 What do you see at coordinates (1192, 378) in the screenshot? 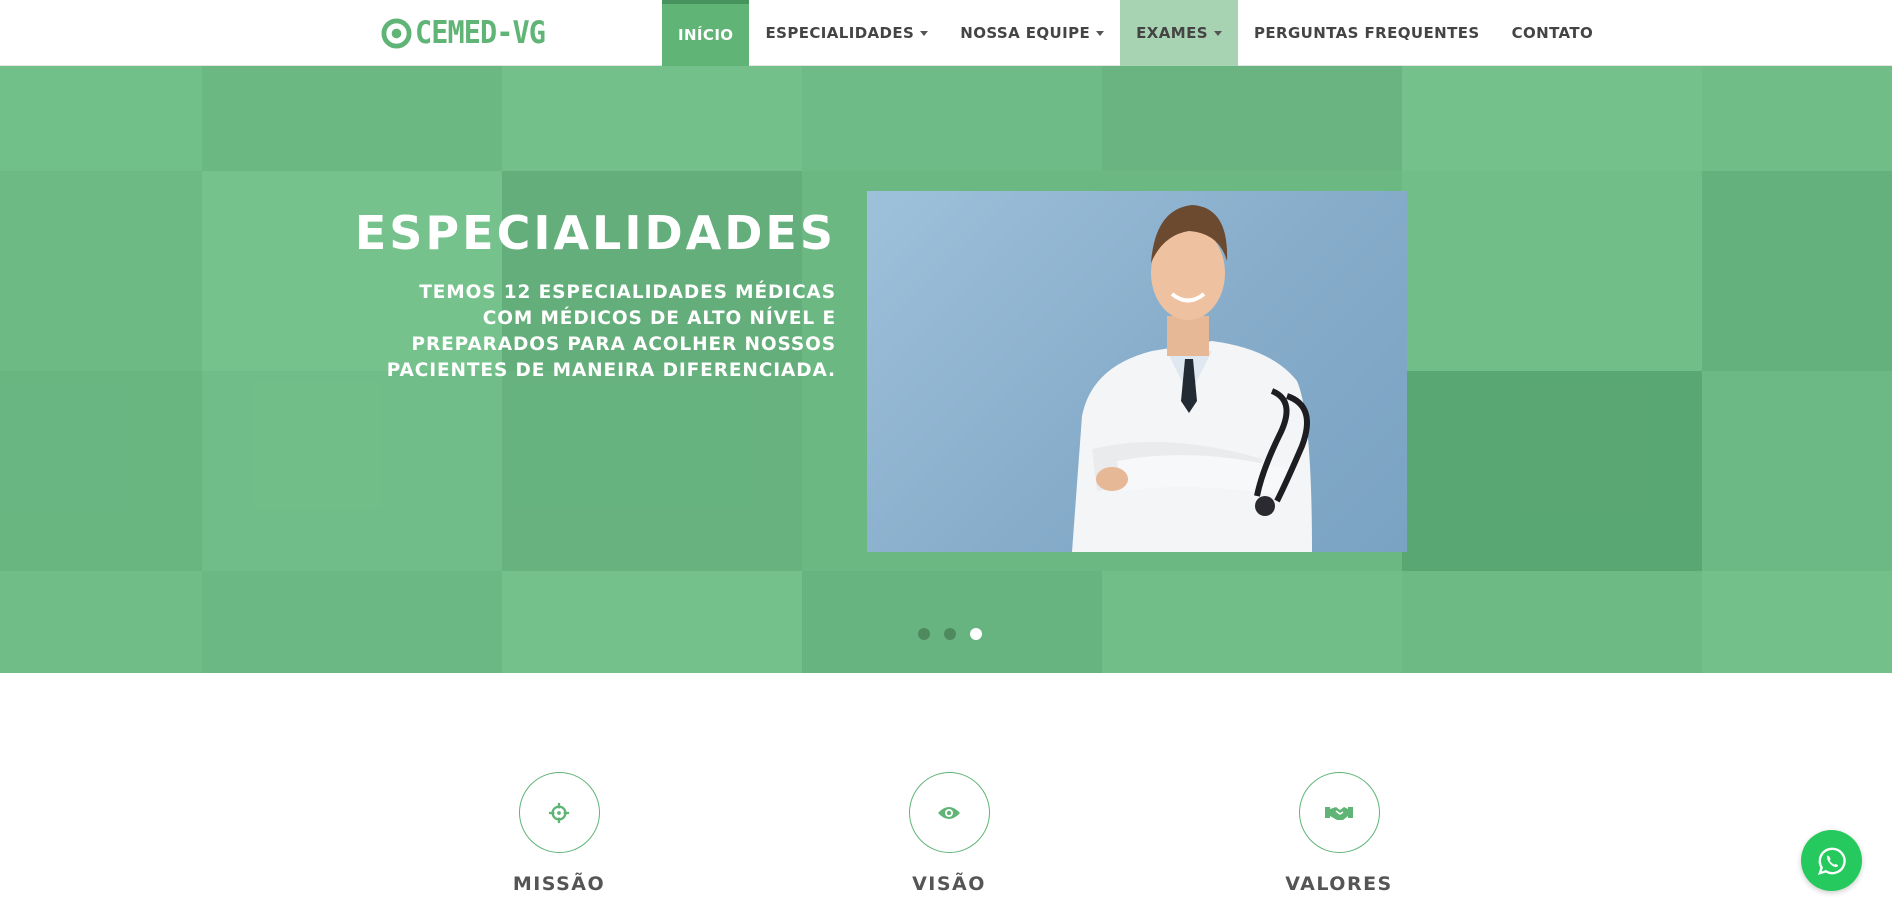
I see `doctor-illustration` at bounding box center [1192, 378].